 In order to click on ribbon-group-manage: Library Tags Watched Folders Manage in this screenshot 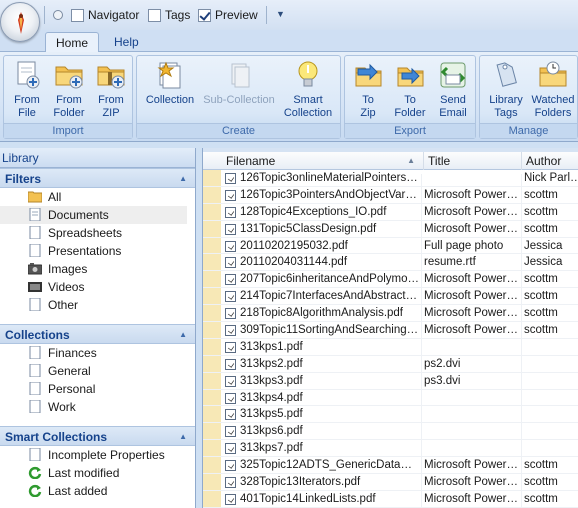, I will do `click(528, 97)`.